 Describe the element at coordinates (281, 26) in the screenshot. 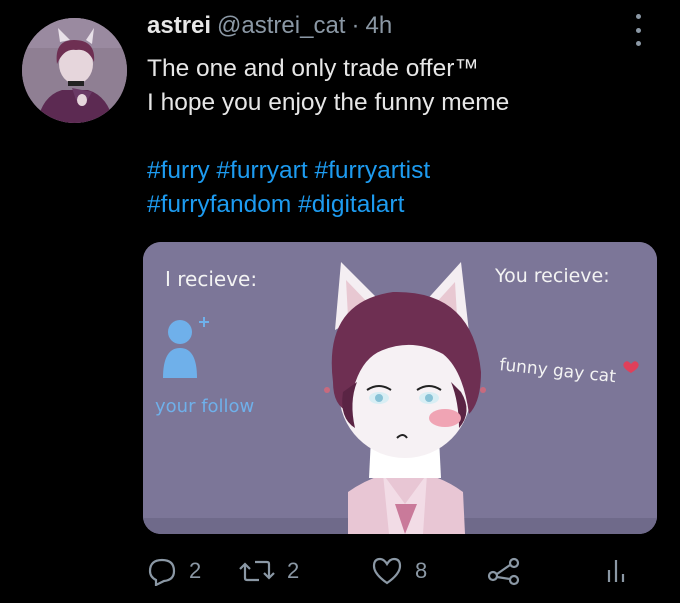

I see `user-handle: @astrei_cat` at that location.